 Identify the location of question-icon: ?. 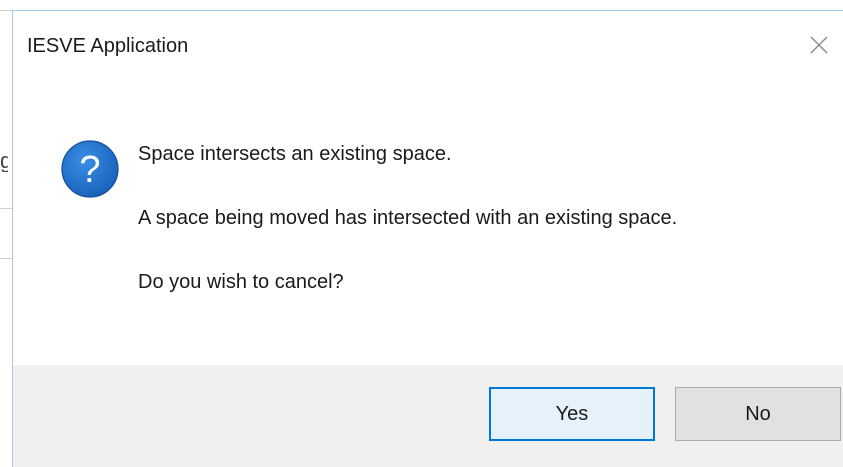
(90, 169).